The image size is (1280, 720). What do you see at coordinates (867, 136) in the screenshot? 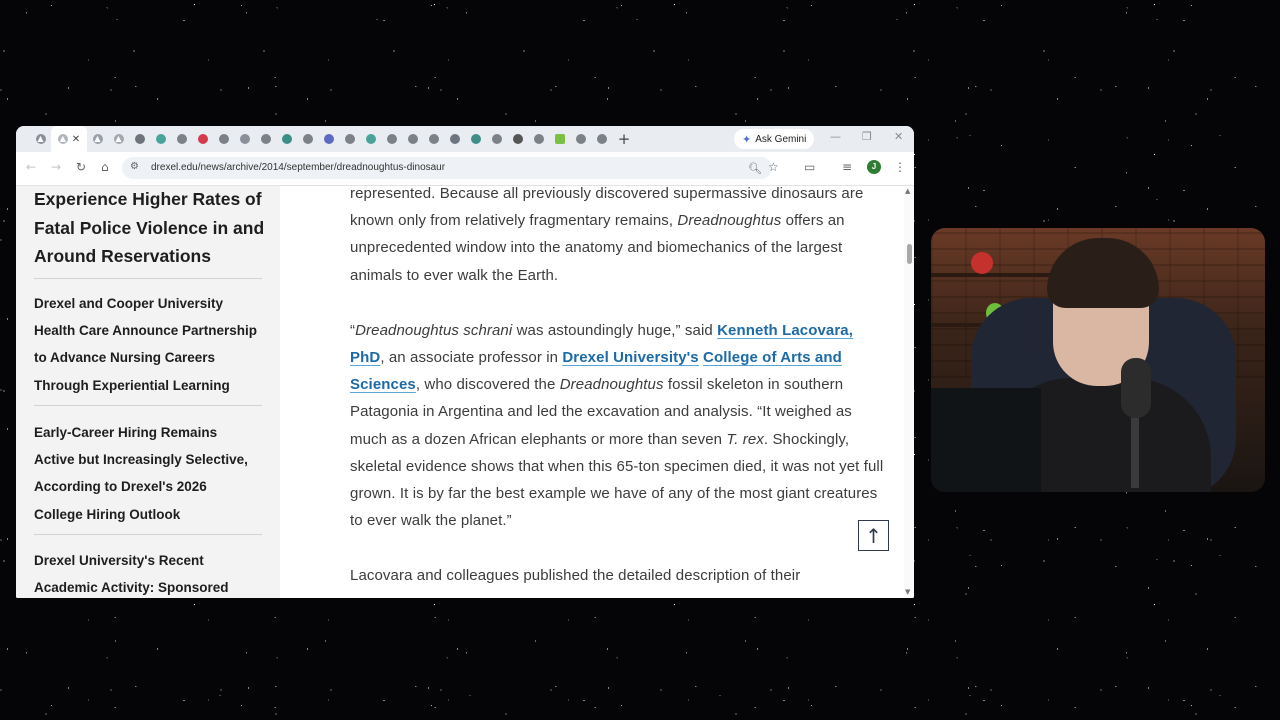
I see `maximize-icon: ❐` at bounding box center [867, 136].